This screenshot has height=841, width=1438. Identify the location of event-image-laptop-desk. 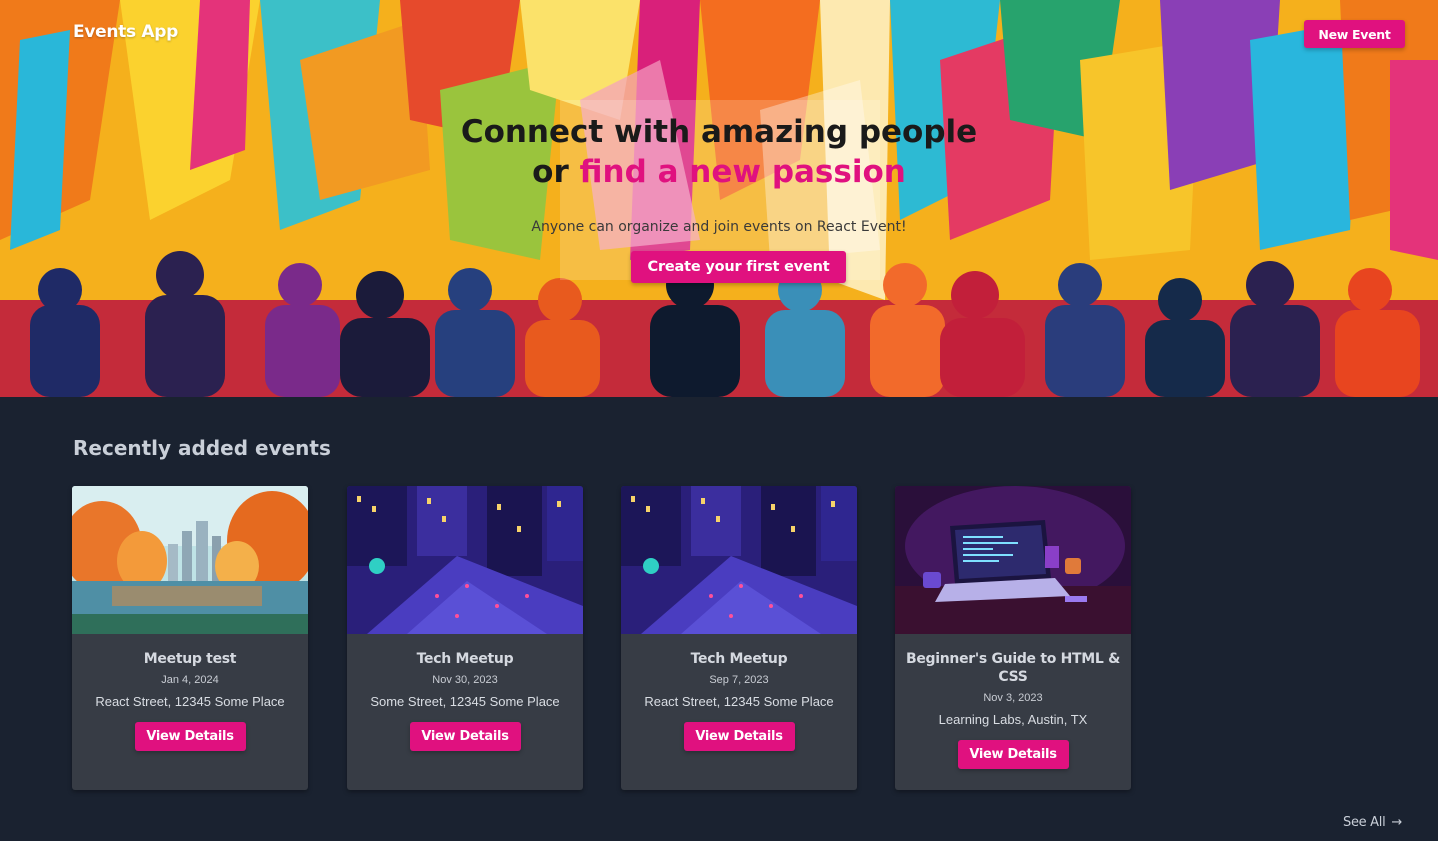
(1013, 560).